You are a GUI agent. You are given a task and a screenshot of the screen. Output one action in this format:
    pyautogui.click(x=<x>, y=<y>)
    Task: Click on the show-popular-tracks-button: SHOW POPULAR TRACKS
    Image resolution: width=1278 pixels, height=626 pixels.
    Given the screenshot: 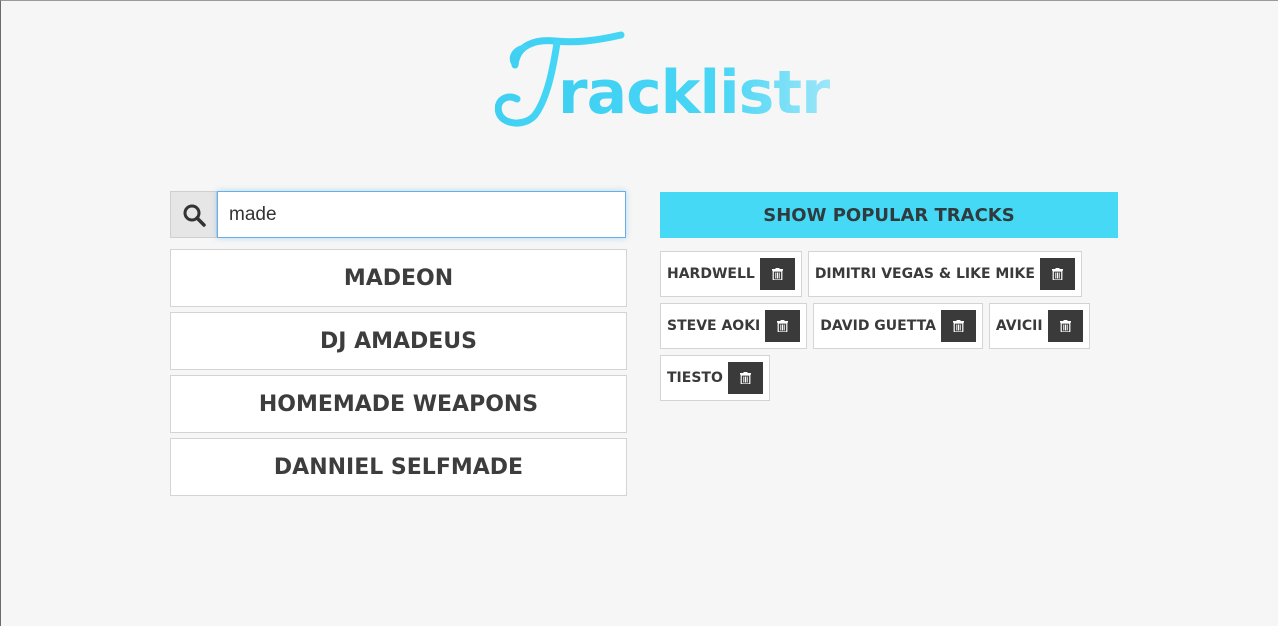 What is the action you would take?
    pyautogui.click(x=889, y=215)
    